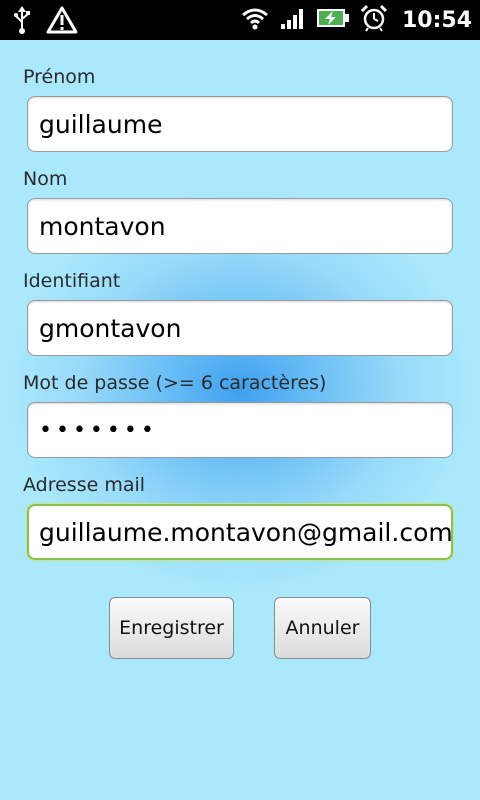  I want to click on username-field: gmontavon, so click(240, 328).